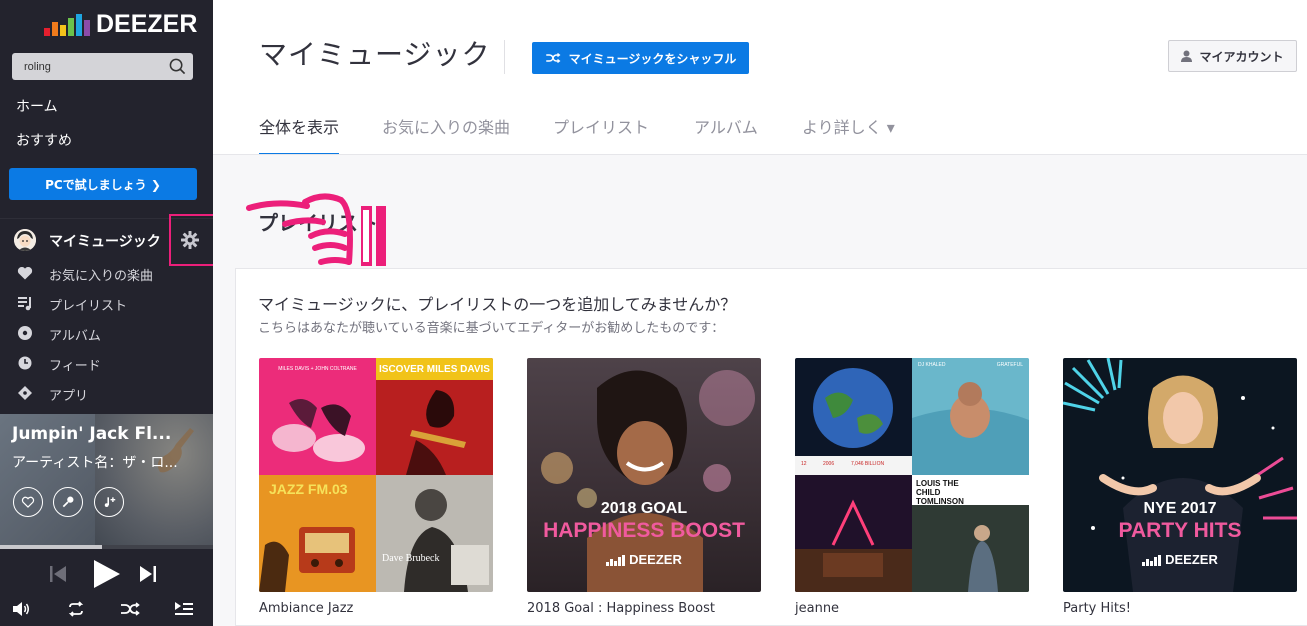  I want to click on diamond-icon, so click(25, 393).